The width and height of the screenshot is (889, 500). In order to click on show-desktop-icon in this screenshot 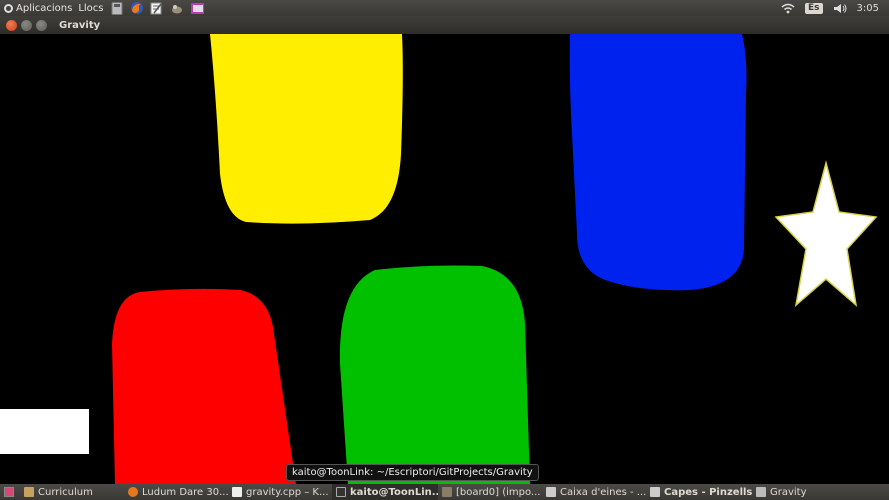, I will do `click(9, 492)`.